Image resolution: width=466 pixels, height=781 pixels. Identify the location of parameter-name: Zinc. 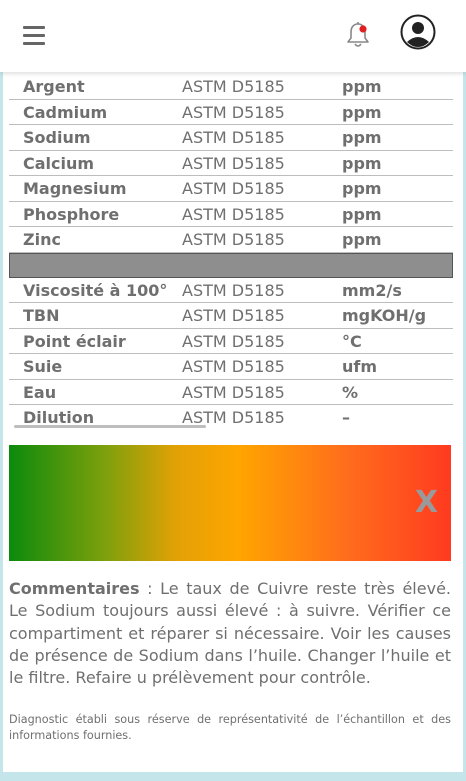
(42, 239).